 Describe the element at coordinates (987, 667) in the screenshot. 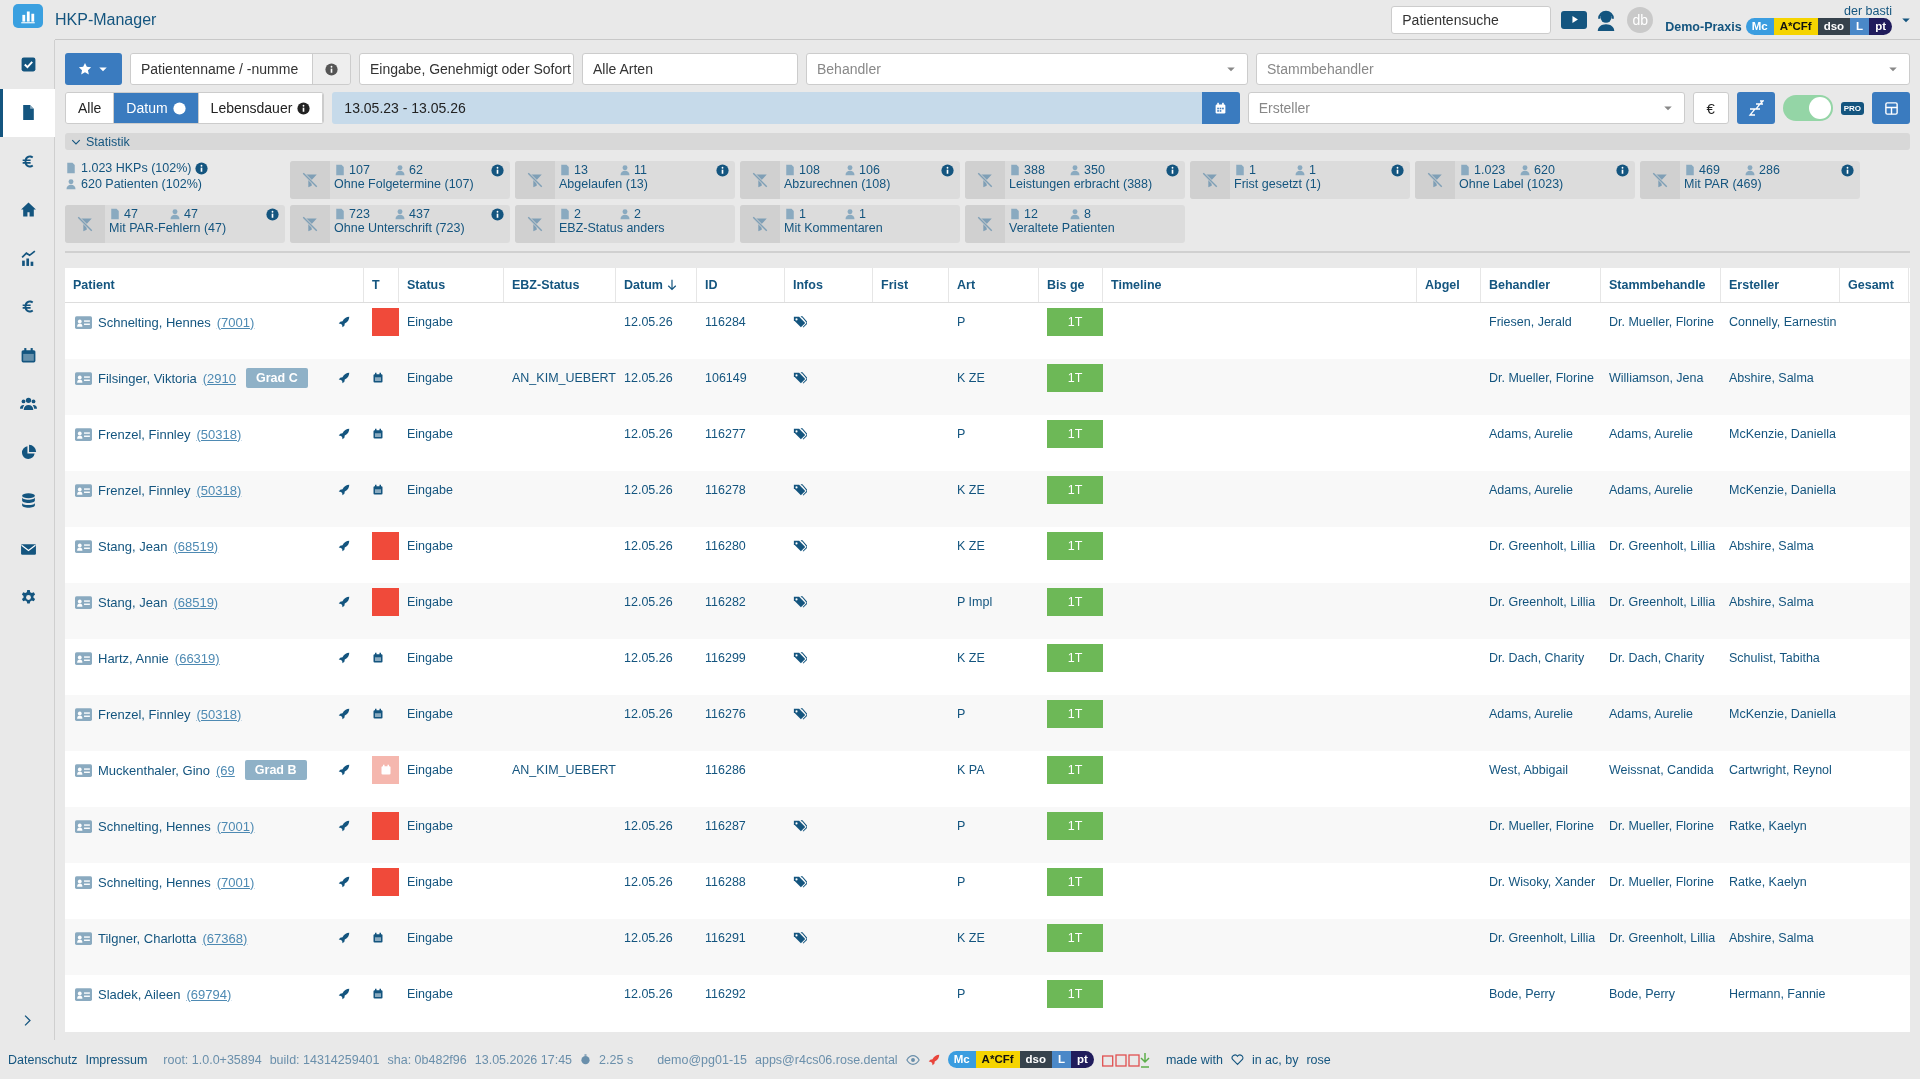

I see `table-row: Hartz, Annie (66319) Eingabe 12.05.26 116299 K ZE 1T Dr. Dach, Charity Dr. Dach, Charity Schulist, Tabitha` at that location.